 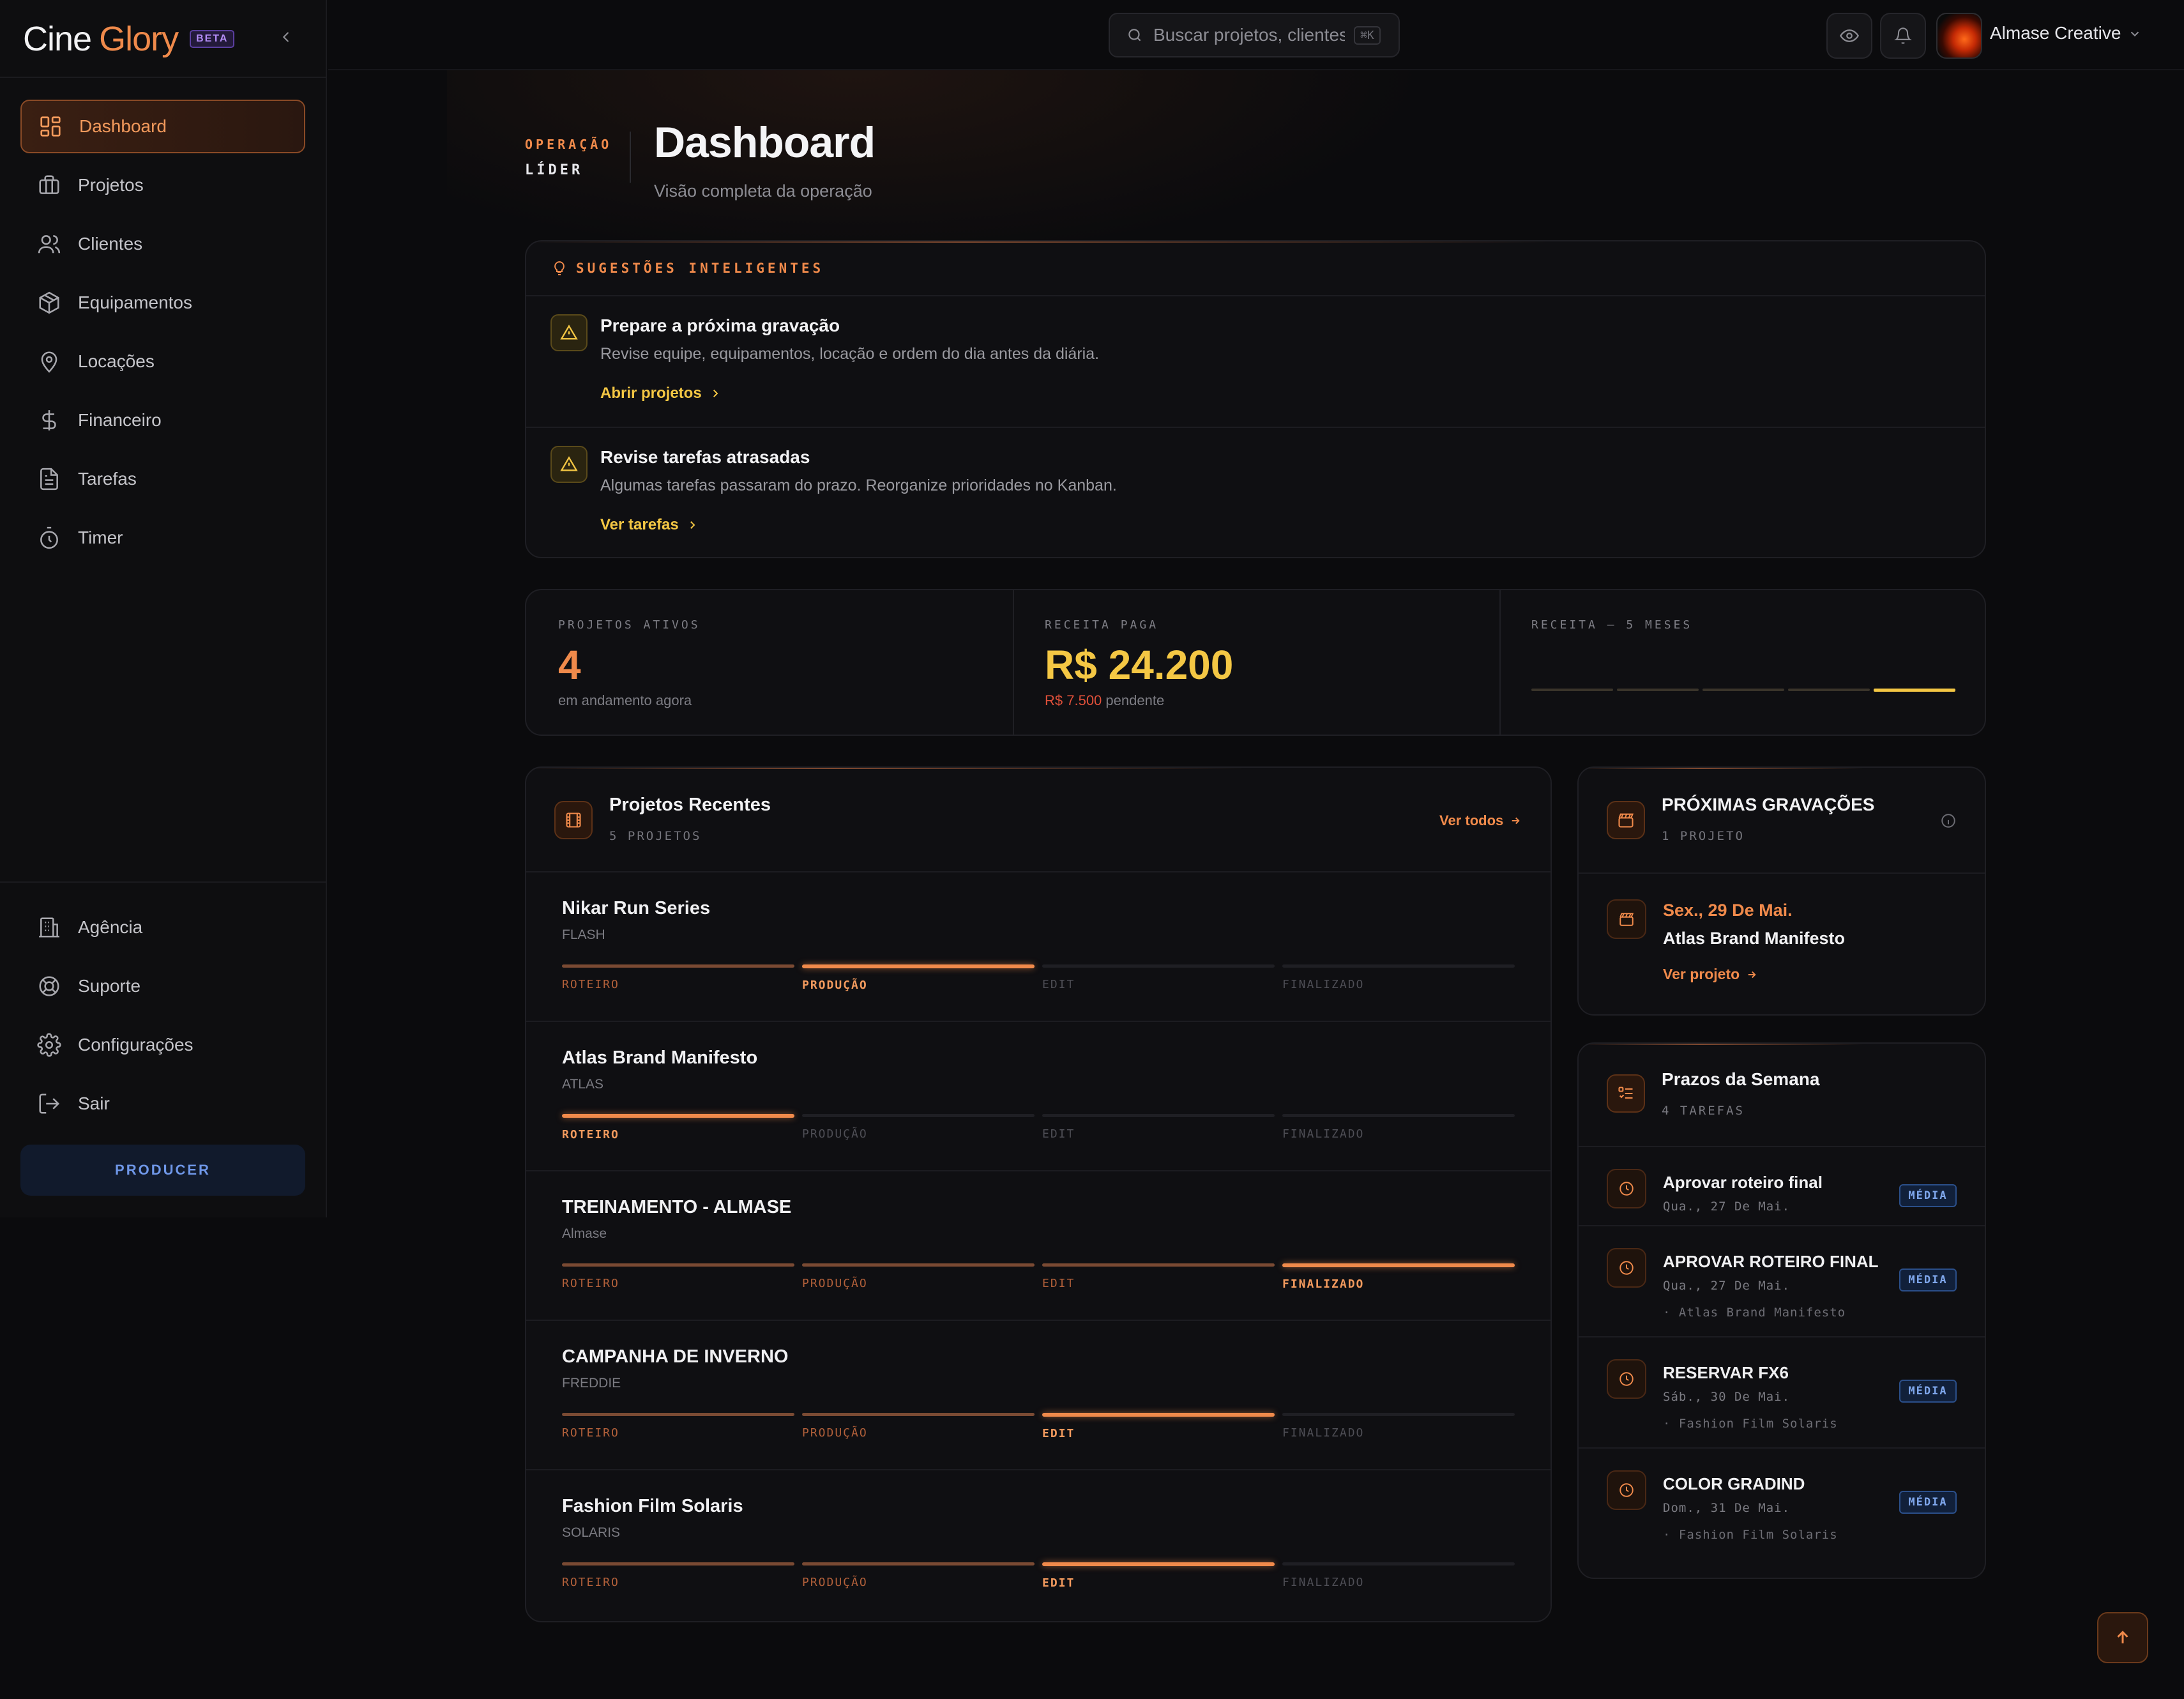 I want to click on deadline-title: RESERVAR FX6, so click(x=1726, y=1372).